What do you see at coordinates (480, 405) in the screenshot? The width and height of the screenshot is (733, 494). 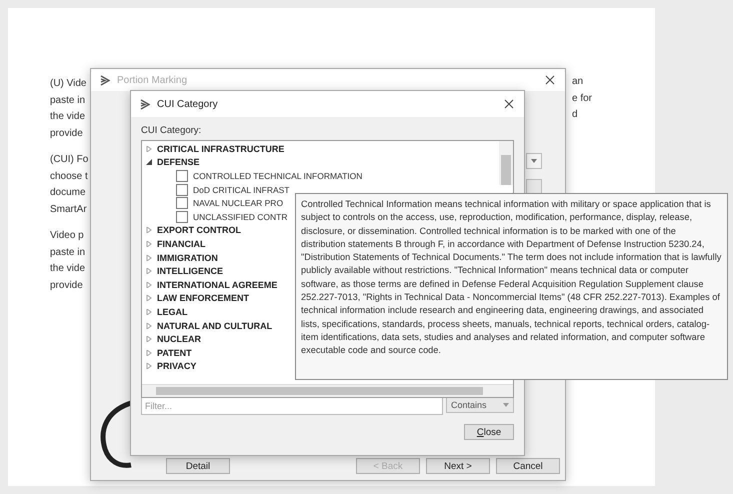 I see `match-mode-dropdown: Contains` at bounding box center [480, 405].